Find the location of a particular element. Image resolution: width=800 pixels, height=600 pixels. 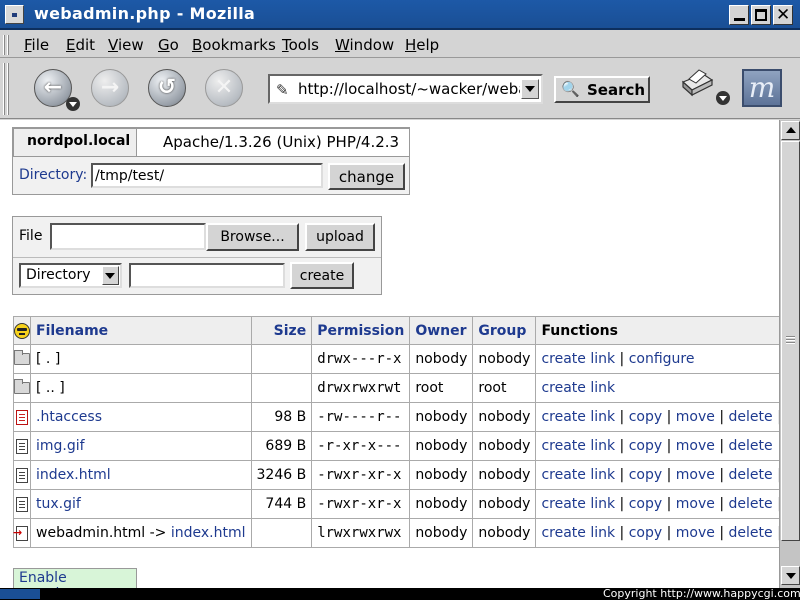

reload-button: ↺ is located at coordinates (167, 88).